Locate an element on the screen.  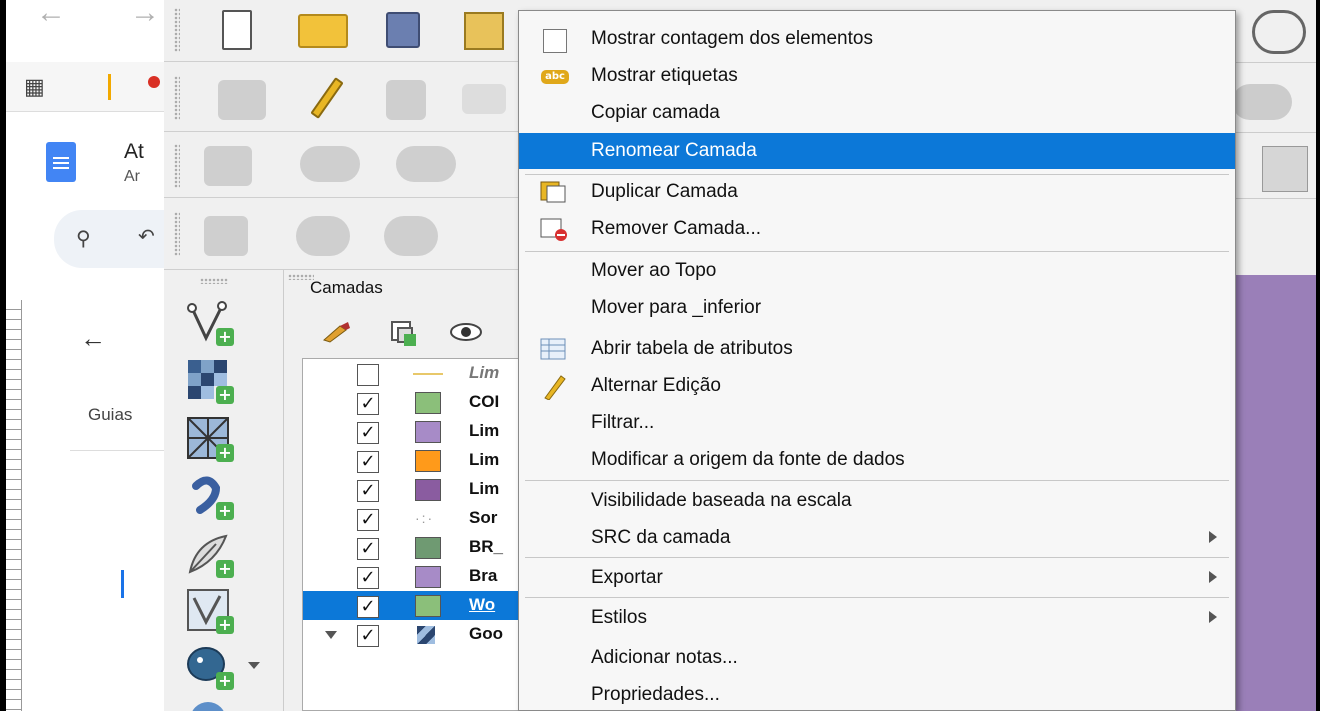
current-edits-icon is located at coordinates (242, 100).